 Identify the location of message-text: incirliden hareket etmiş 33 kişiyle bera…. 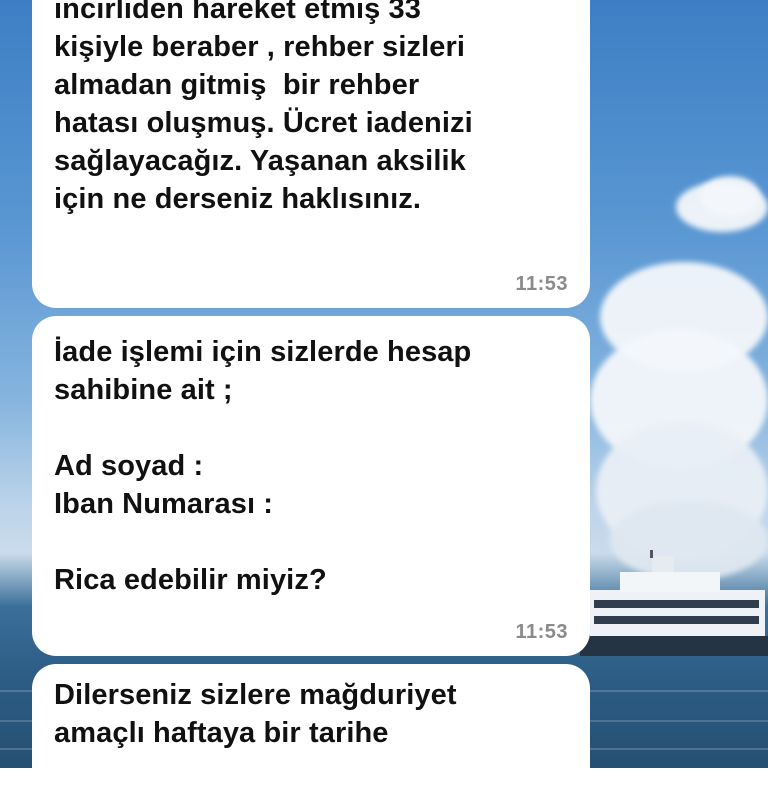
(263, 107).